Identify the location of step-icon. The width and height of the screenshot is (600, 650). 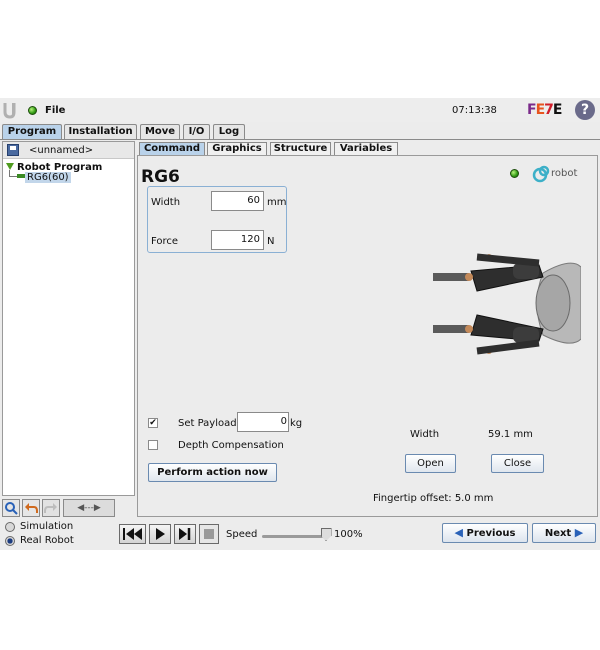
(185, 534).